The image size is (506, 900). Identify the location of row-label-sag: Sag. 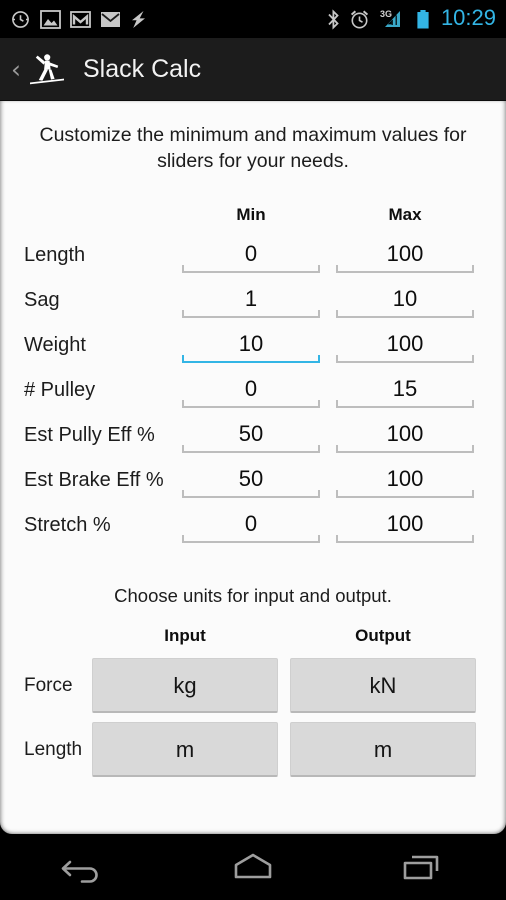
(42, 300).